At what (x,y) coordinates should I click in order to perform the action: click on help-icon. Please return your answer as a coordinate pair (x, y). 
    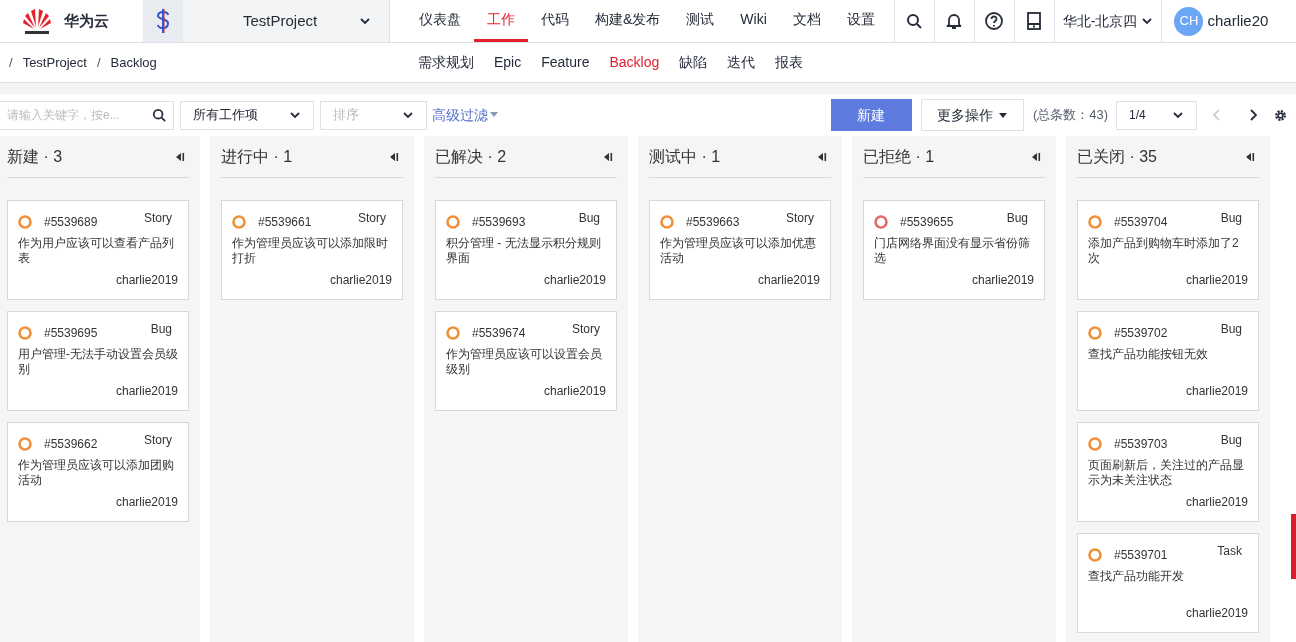
    Looking at the image, I should click on (994, 21).